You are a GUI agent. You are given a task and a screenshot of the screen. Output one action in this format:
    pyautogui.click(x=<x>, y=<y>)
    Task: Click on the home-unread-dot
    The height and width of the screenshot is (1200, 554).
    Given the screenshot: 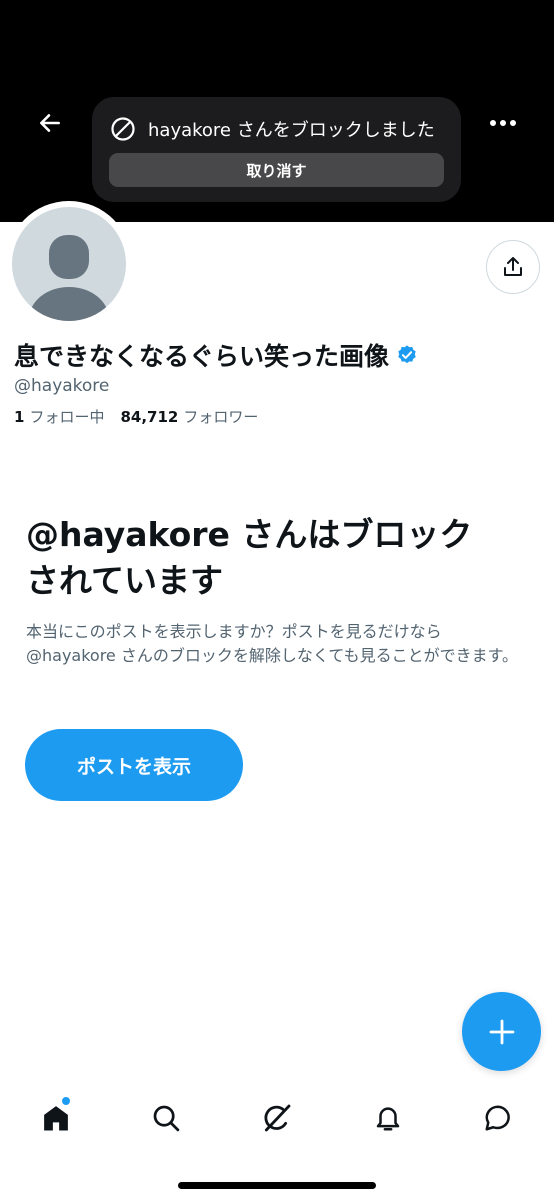 What is the action you would take?
    pyautogui.click(x=66, y=1101)
    